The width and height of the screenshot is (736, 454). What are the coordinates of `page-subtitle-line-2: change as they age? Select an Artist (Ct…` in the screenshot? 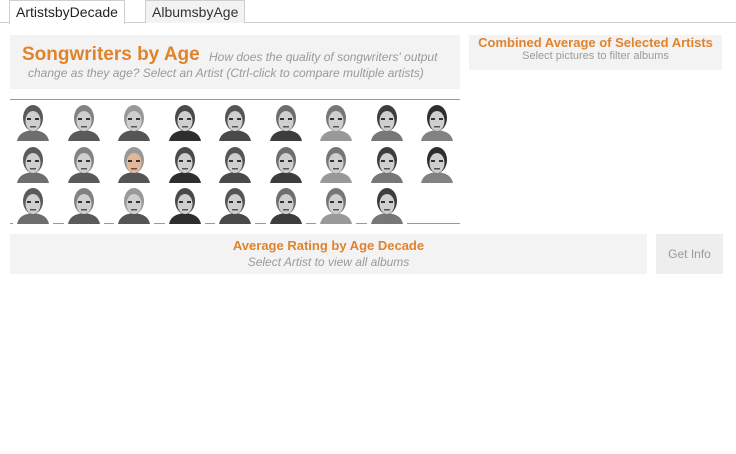 It's located at (226, 73).